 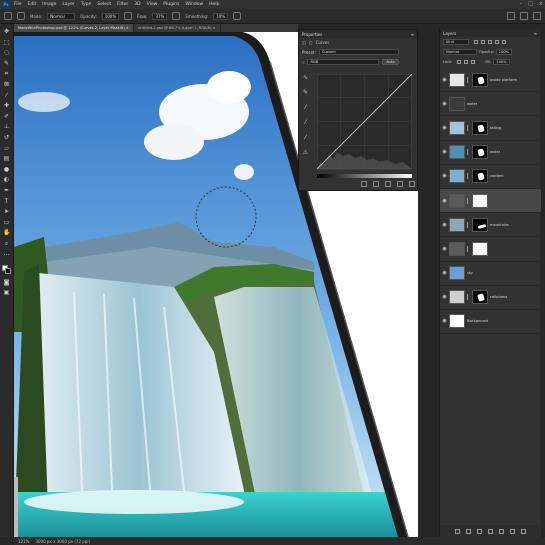 I want to click on layer-row: ◉ mountains, so click(x=490, y=225).